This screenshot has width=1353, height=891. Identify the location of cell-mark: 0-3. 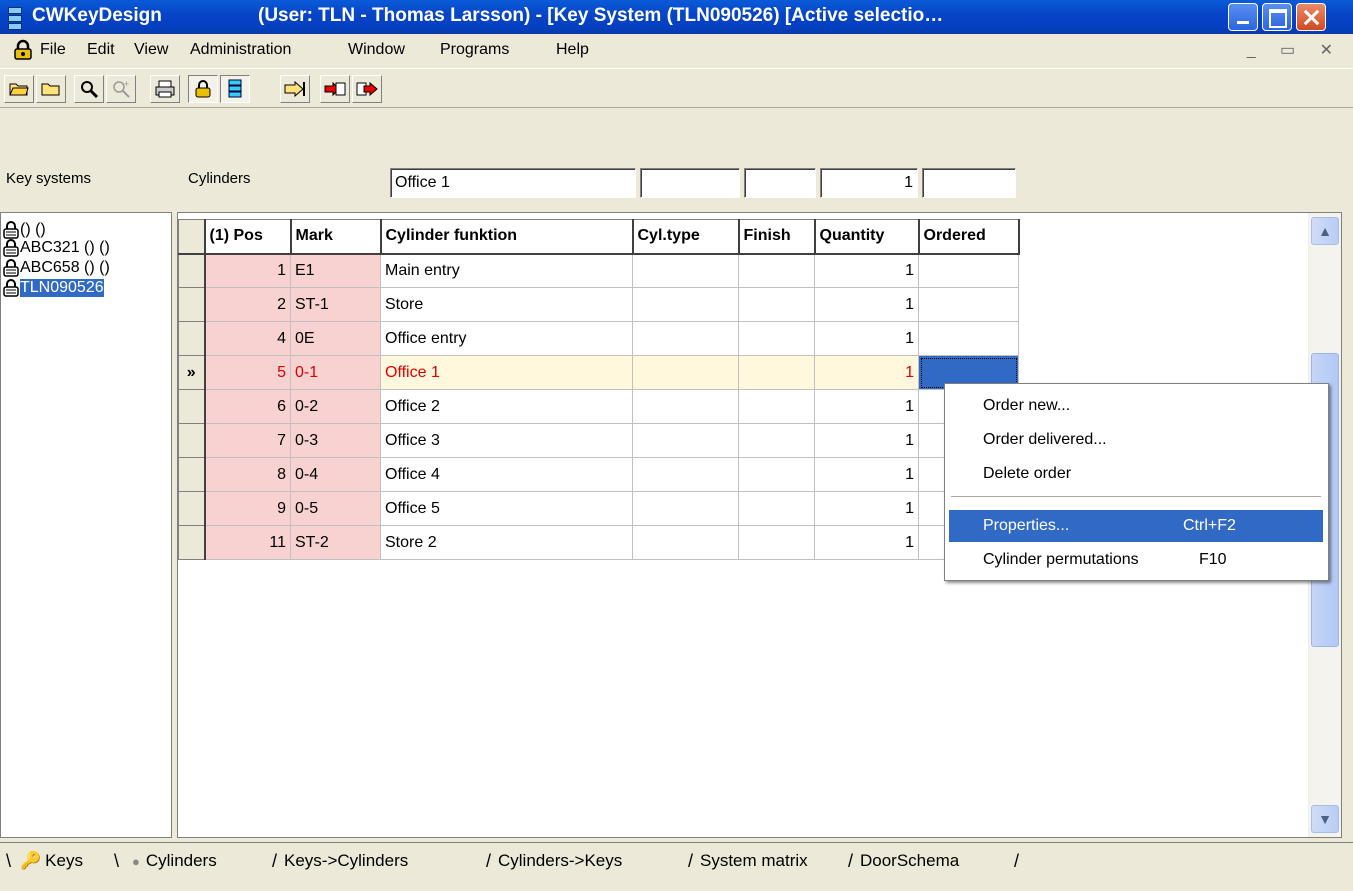
(335, 440).